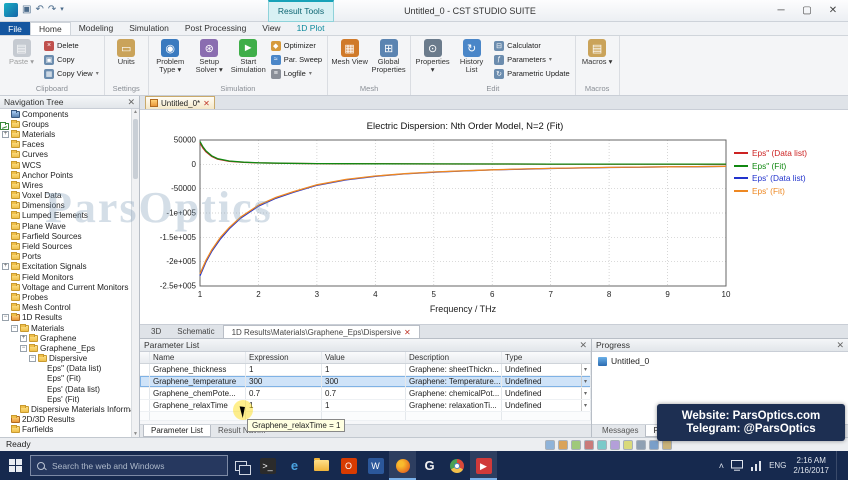 This screenshot has height=480, width=848. Describe the element at coordinates (597, 52) in the screenshot. I see `macros-button: ▤ Macros ▾` at that location.